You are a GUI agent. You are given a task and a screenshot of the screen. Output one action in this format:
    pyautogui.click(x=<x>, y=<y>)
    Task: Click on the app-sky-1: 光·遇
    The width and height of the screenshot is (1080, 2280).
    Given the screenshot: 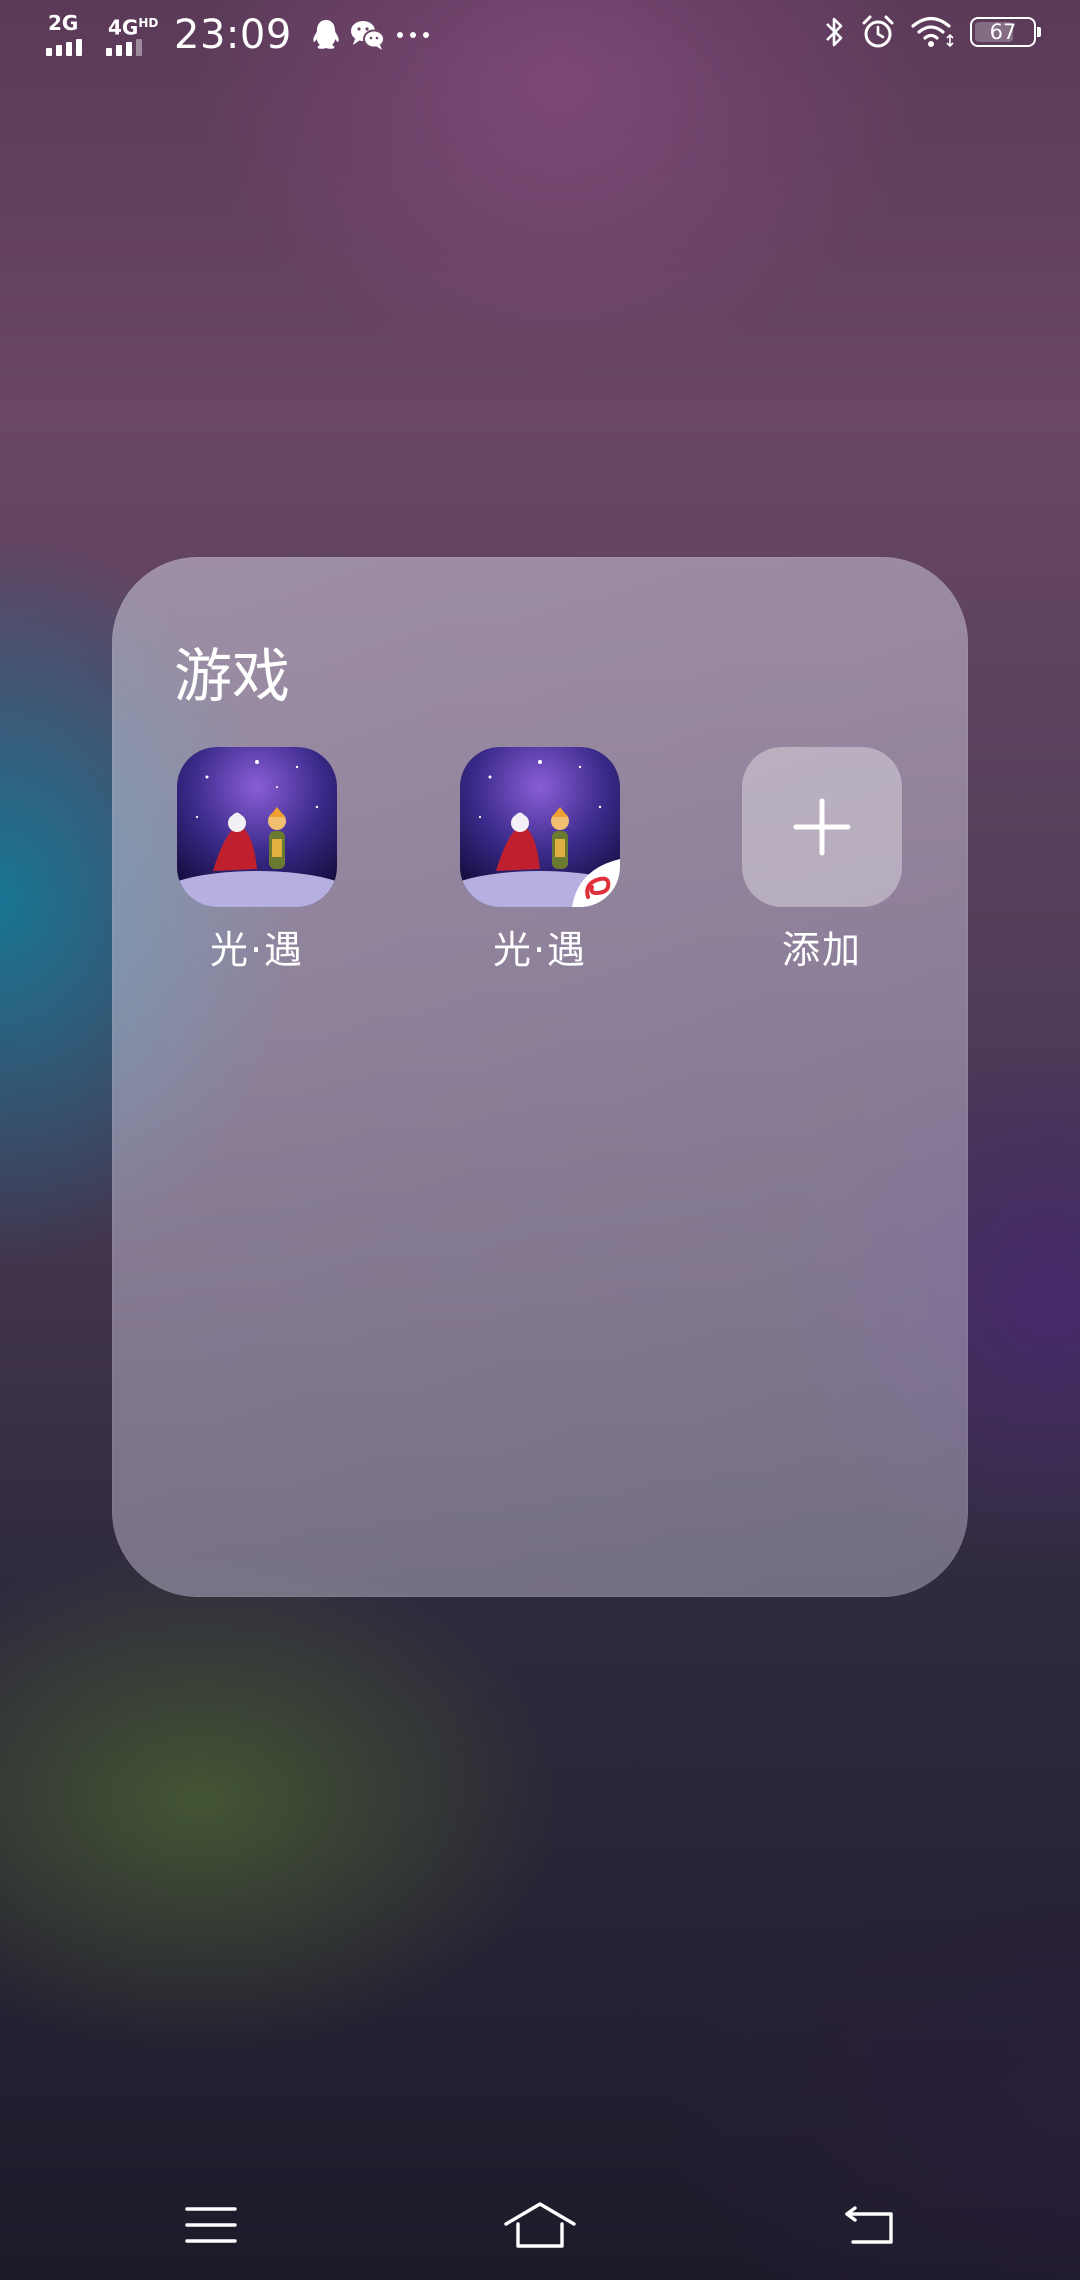 What is the action you would take?
    pyautogui.click(x=257, y=860)
    